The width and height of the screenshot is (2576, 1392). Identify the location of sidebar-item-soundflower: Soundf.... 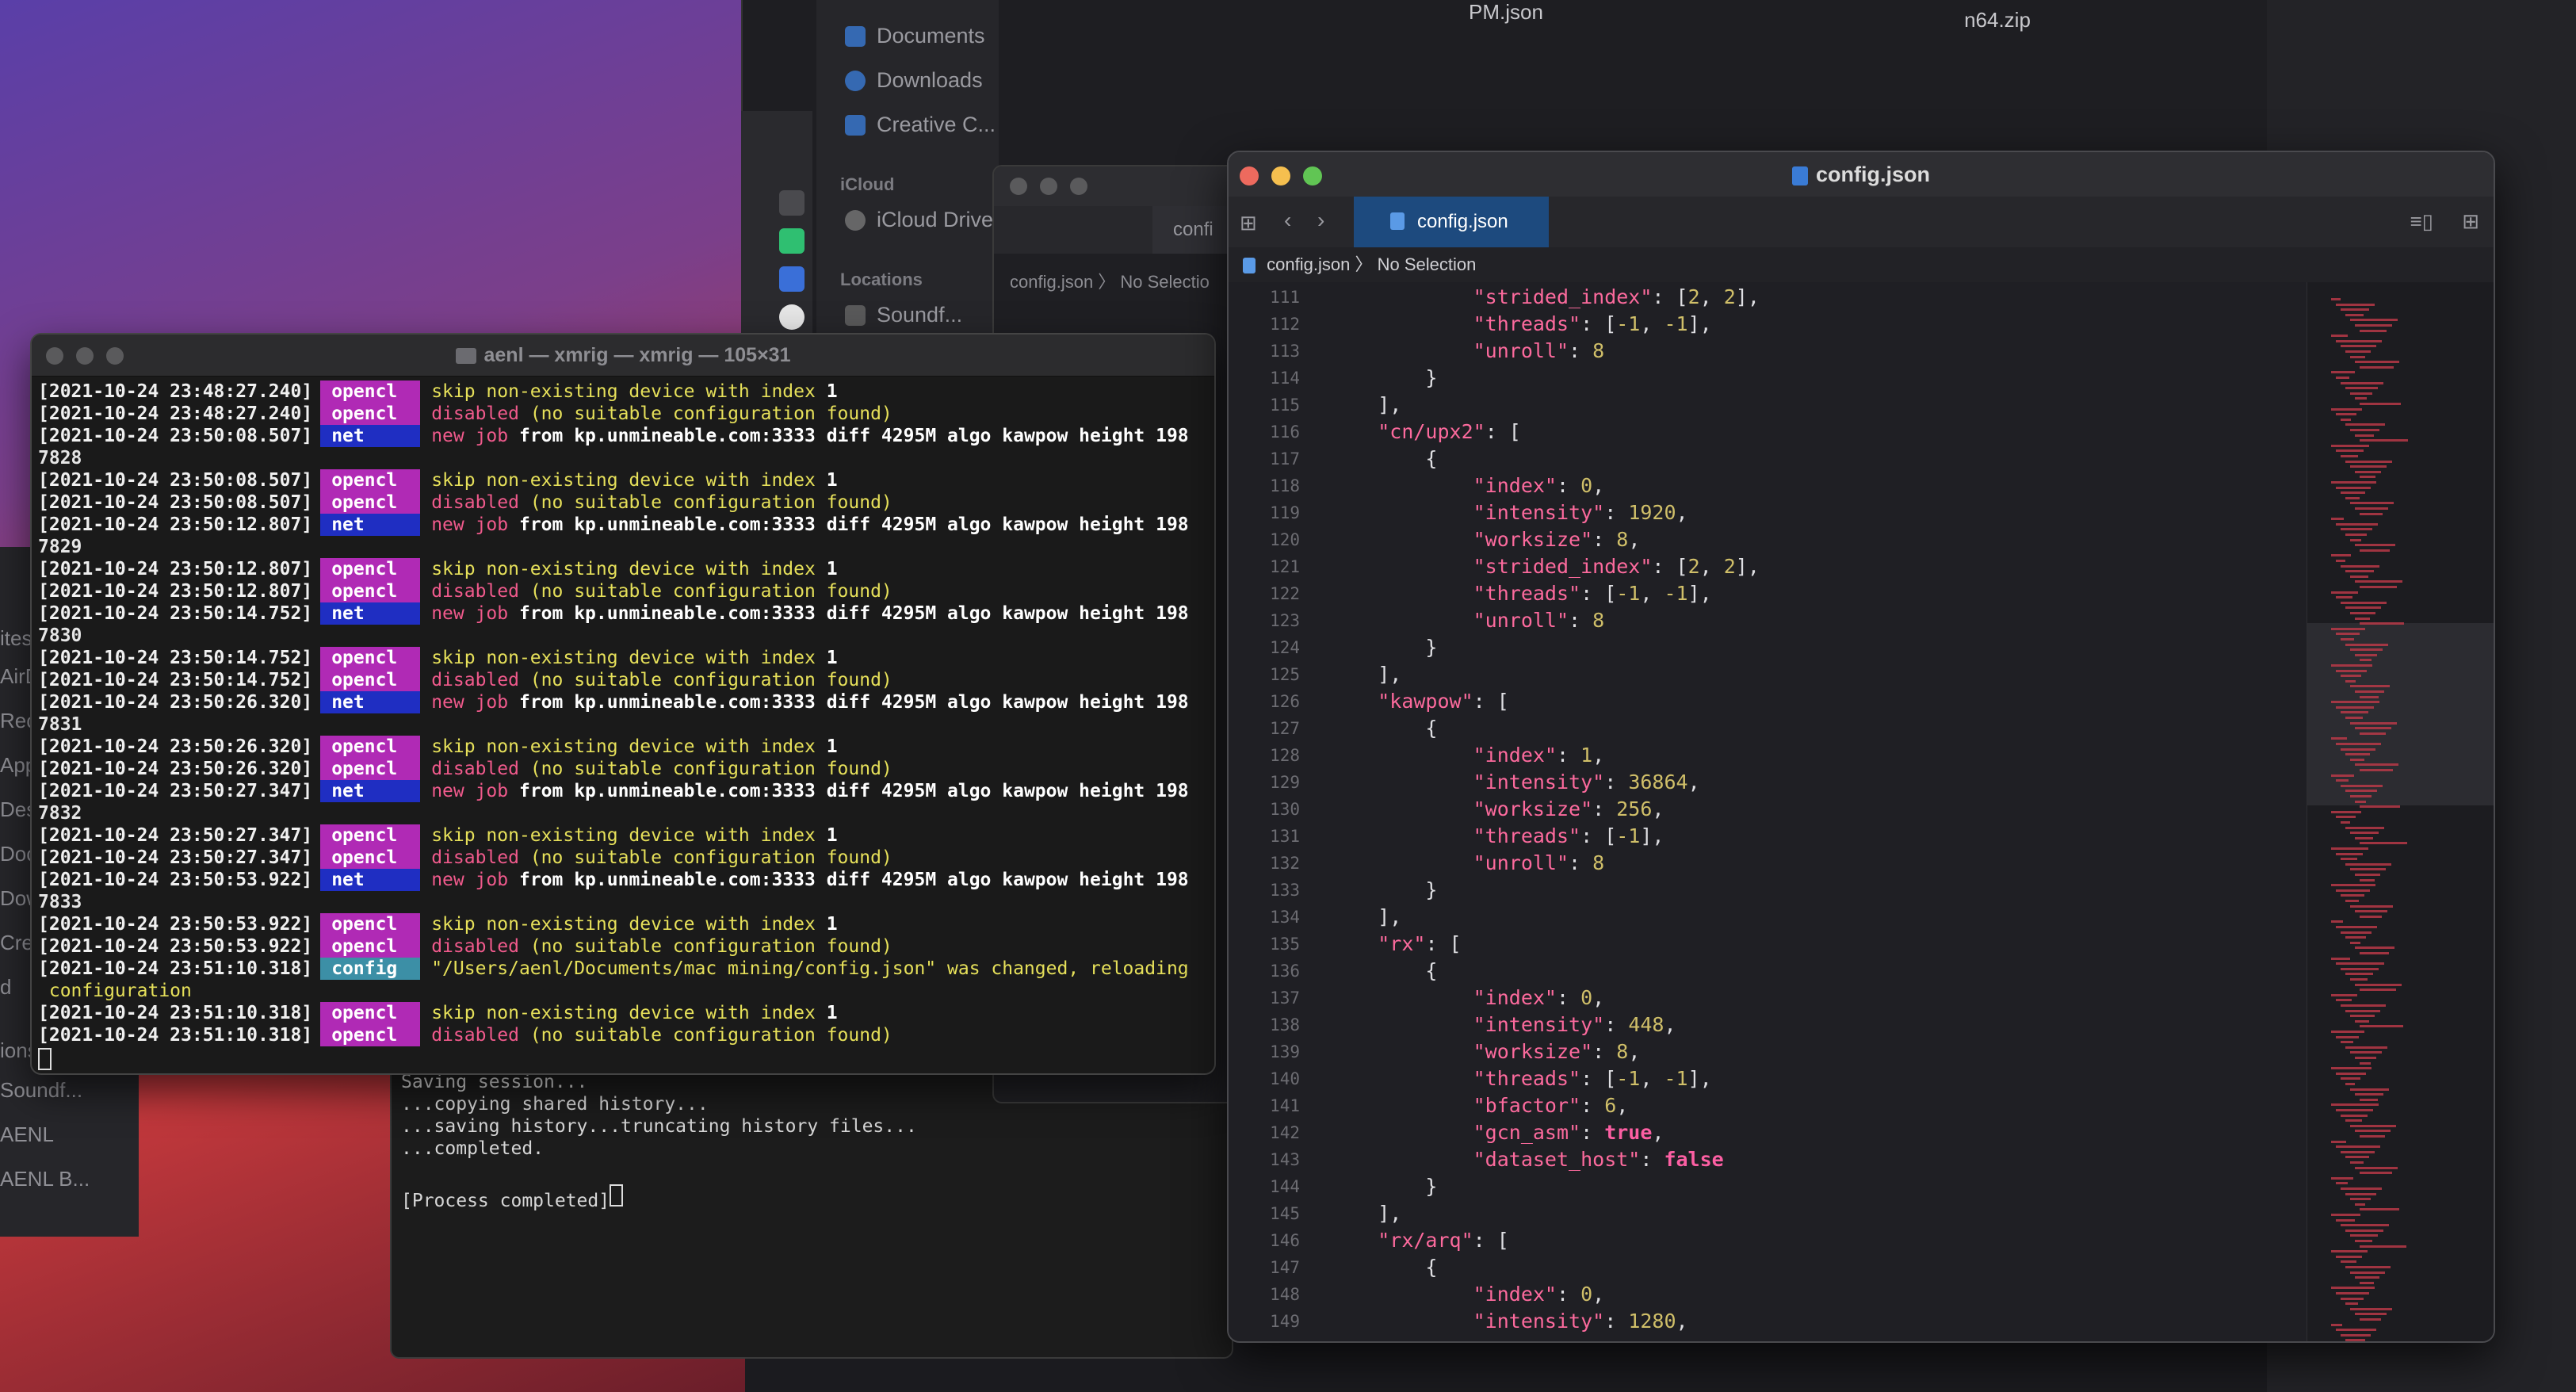
(903, 315).